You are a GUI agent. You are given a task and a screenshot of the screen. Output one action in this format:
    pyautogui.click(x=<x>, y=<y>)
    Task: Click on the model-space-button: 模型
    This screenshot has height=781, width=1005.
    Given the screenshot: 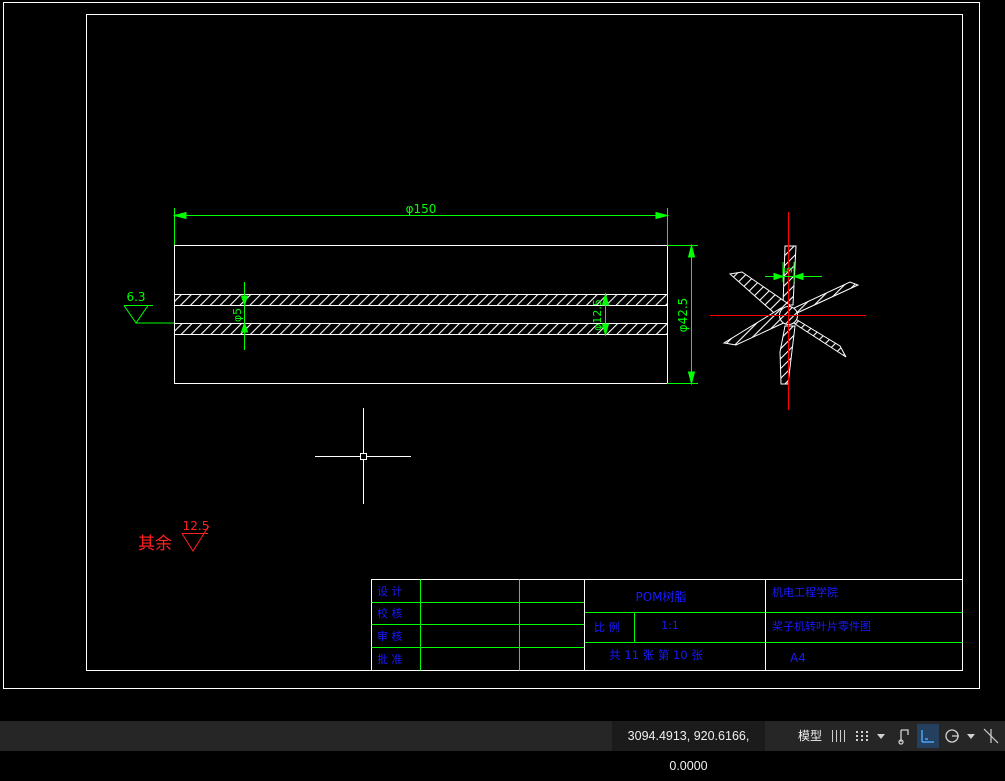 What is the action you would take?
    pyautogui.click(x=810, y=736)
    